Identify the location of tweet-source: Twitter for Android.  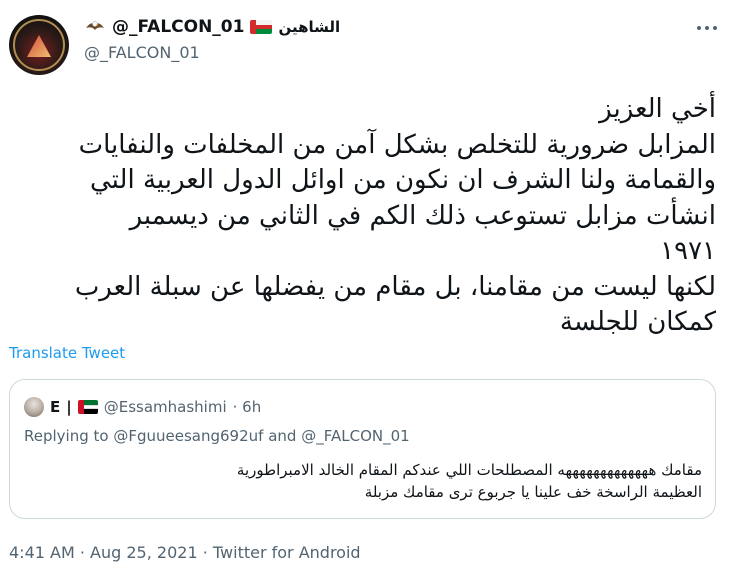
(287, 552).